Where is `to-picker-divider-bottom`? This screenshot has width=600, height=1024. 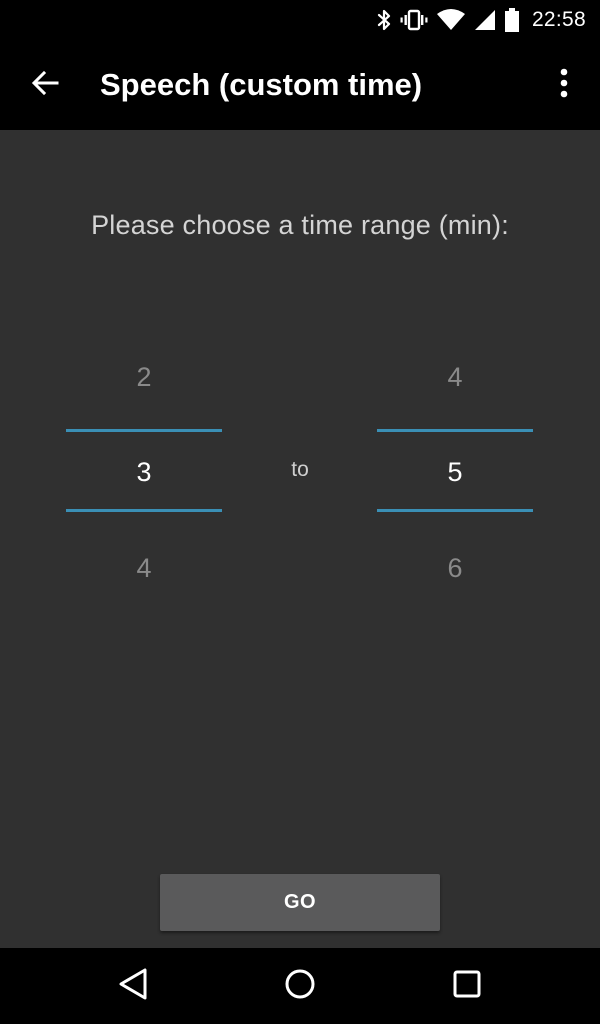
to-picker-divider-bottom is located at coordinates (455, 510).